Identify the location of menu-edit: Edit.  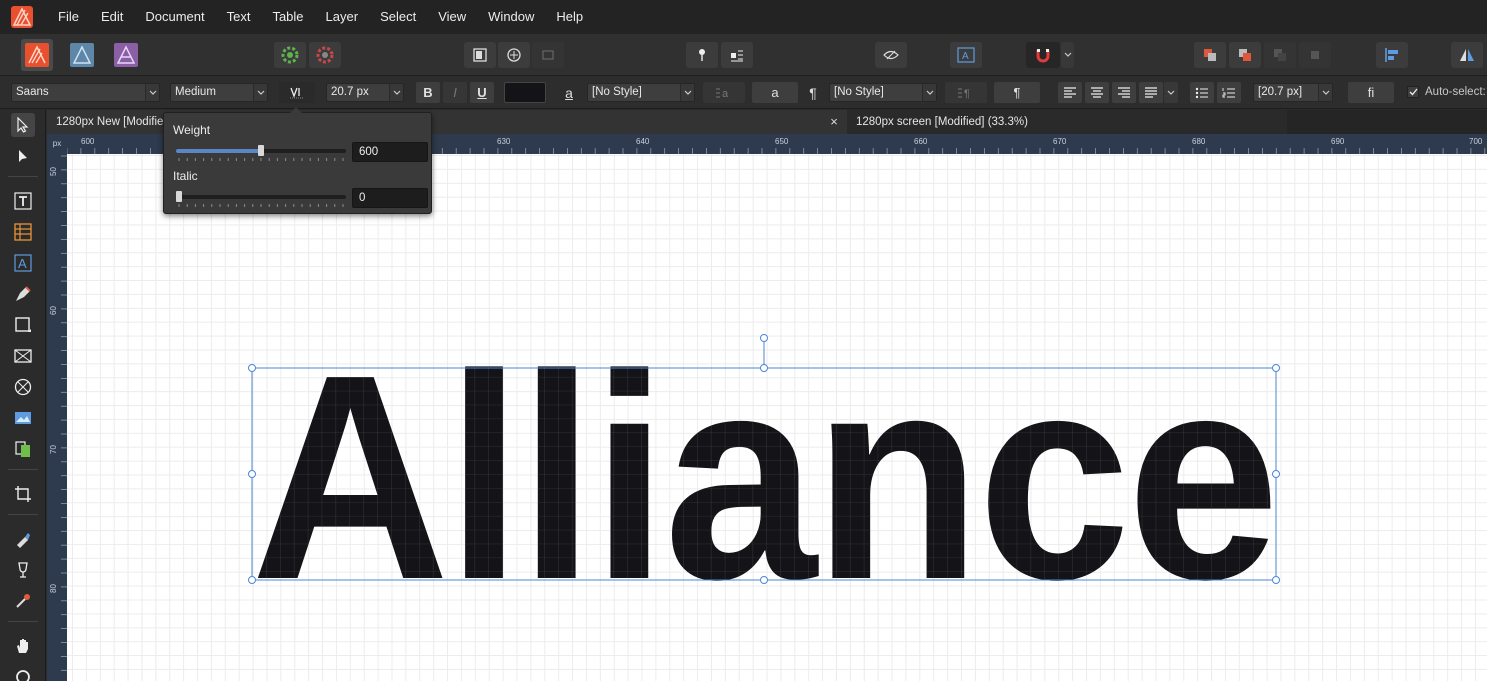
(112, 17).